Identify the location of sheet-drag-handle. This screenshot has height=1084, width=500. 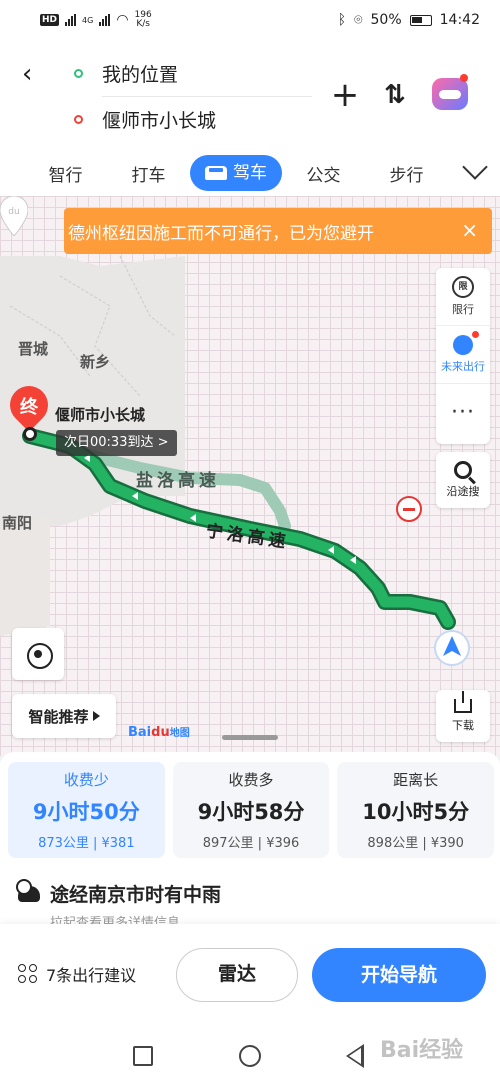
(250, 737).